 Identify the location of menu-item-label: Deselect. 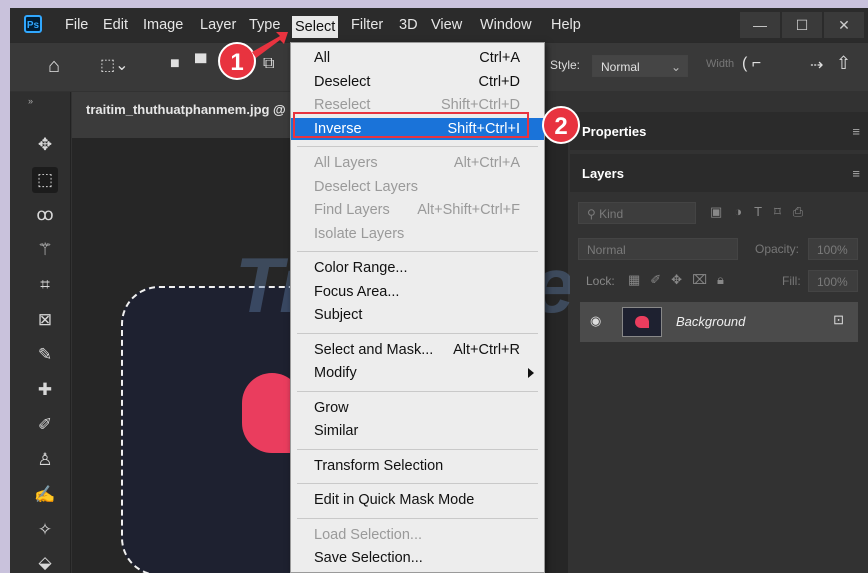
(342, 81).